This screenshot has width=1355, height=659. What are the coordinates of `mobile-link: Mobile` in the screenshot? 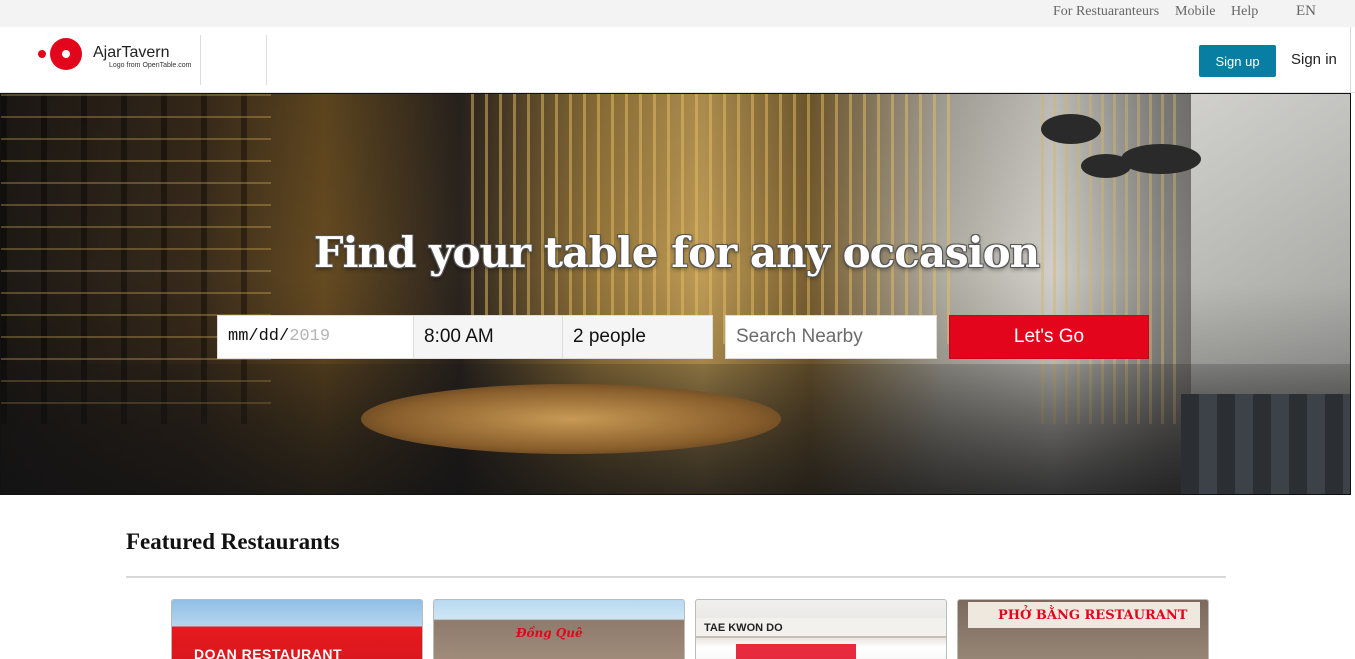 It's located at (1195, 12).